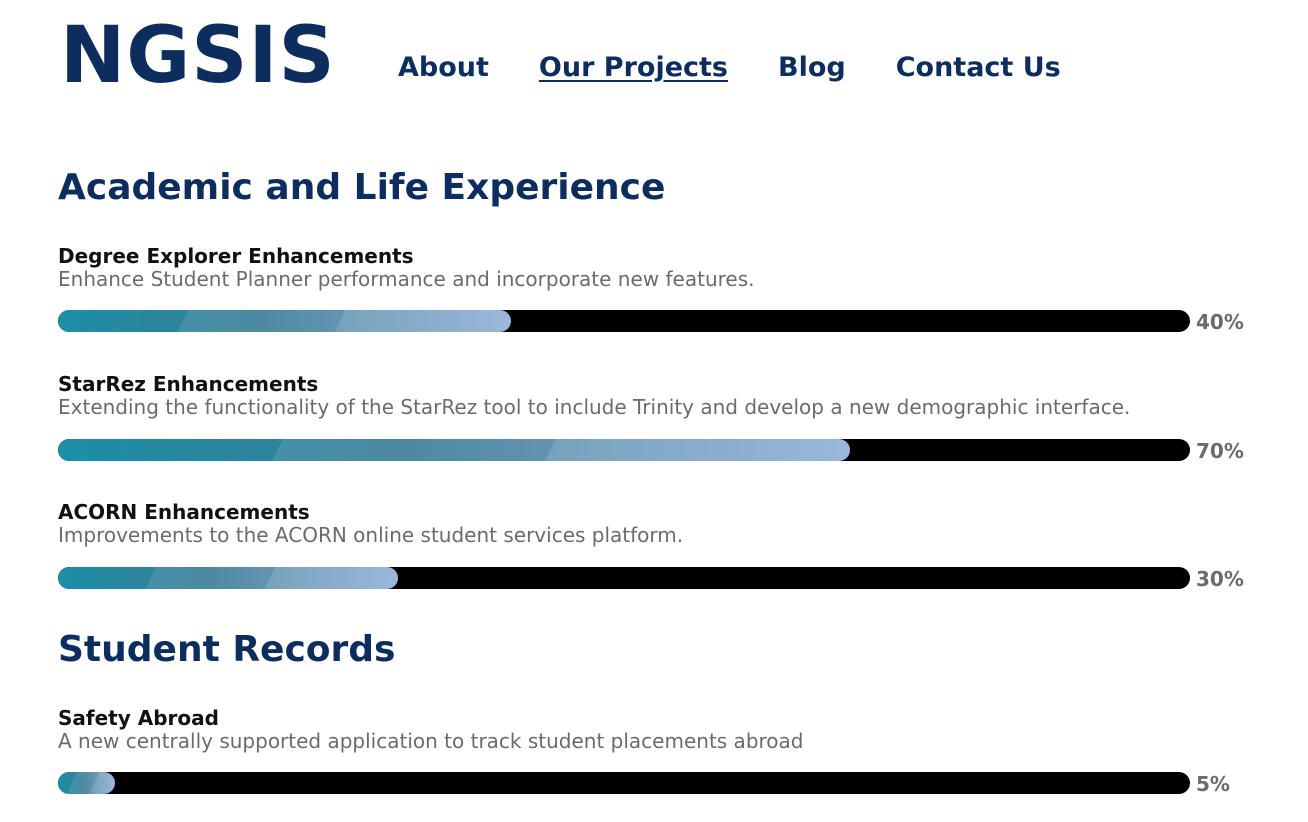  I want to click on progress-bar: 5%, so click(658, 783).